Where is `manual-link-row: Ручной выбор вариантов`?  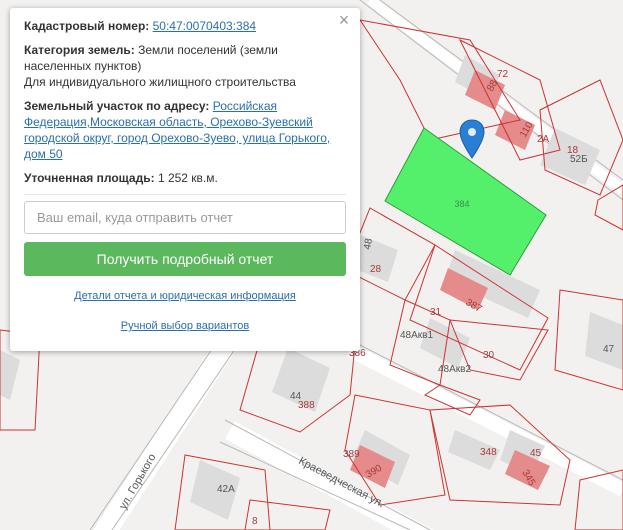 manual-link-row: Ручной выбор вариантов is located at coordinates (185, 326).